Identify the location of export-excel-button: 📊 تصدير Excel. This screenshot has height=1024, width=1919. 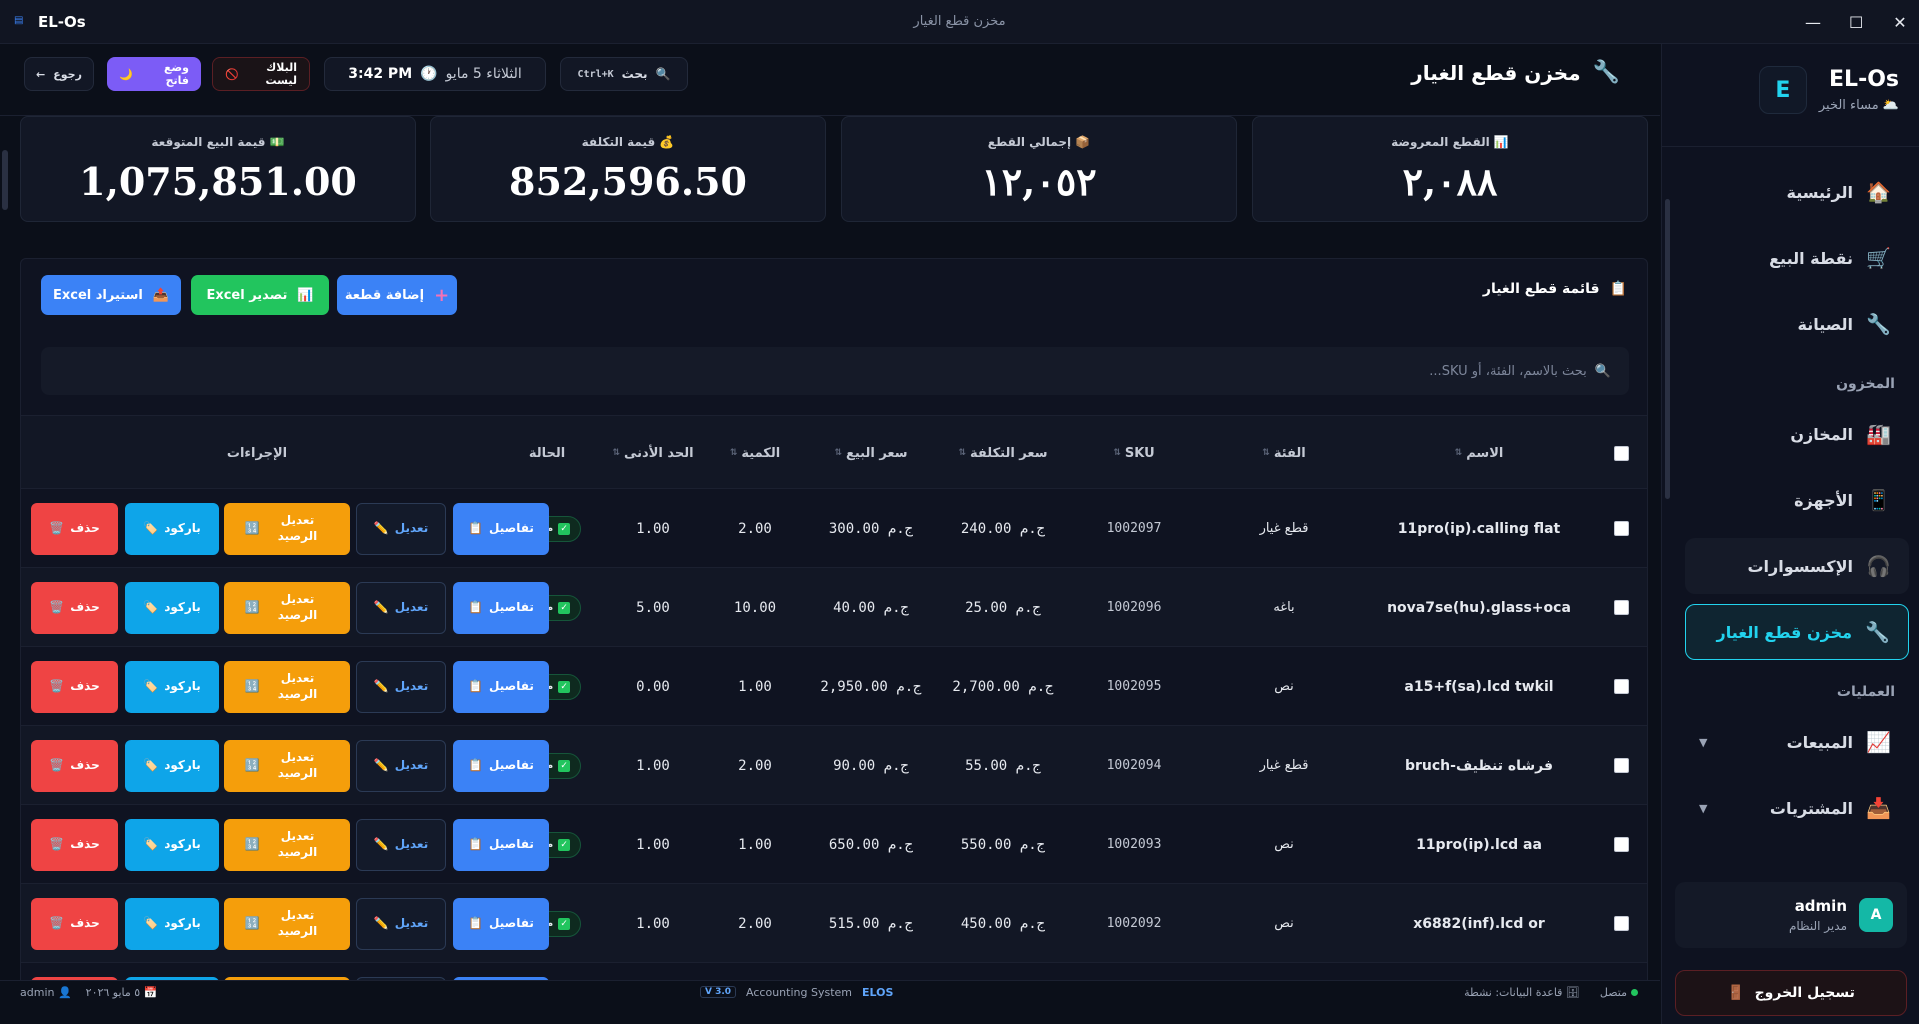
(260, 295).